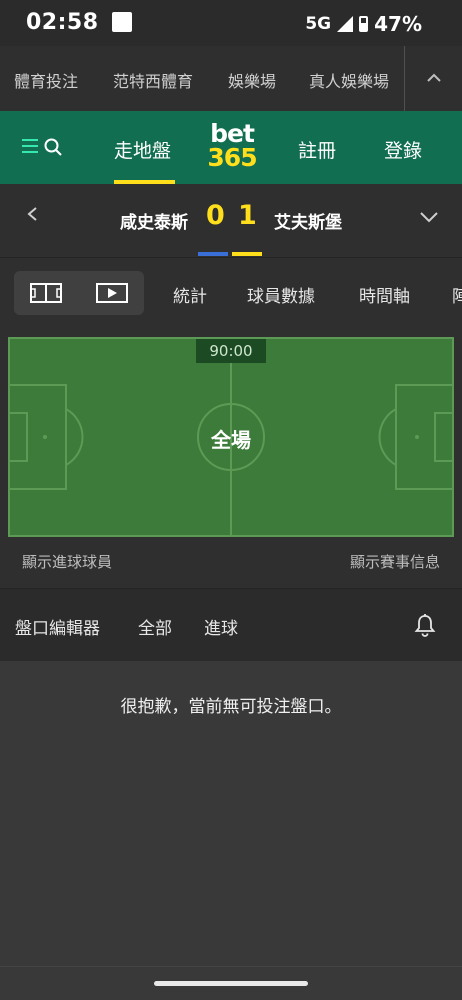 This screenshot has height=1000, width=462. Describe the element at coordinates (154, 223) in the screenshot. I see `home-team-name: 咸史泰斯` at that location.